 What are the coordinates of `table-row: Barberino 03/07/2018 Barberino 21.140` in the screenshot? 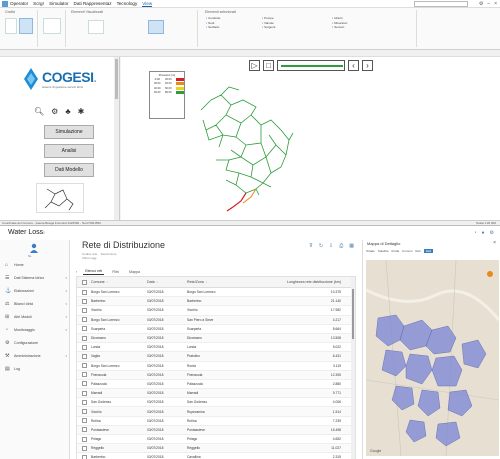 It's located at (216, 302).